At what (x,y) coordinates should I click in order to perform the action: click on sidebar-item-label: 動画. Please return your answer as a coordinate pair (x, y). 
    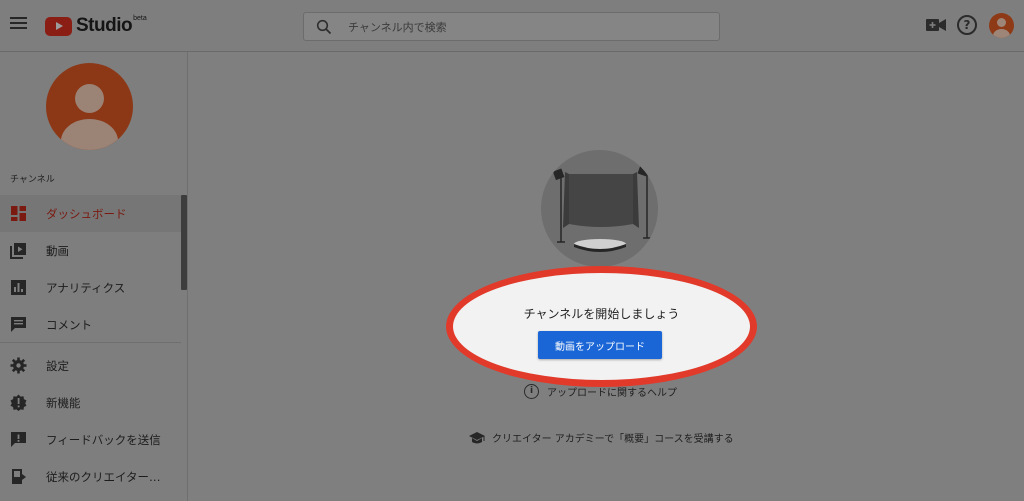
    Looking at the image, I should click on (57, 250).